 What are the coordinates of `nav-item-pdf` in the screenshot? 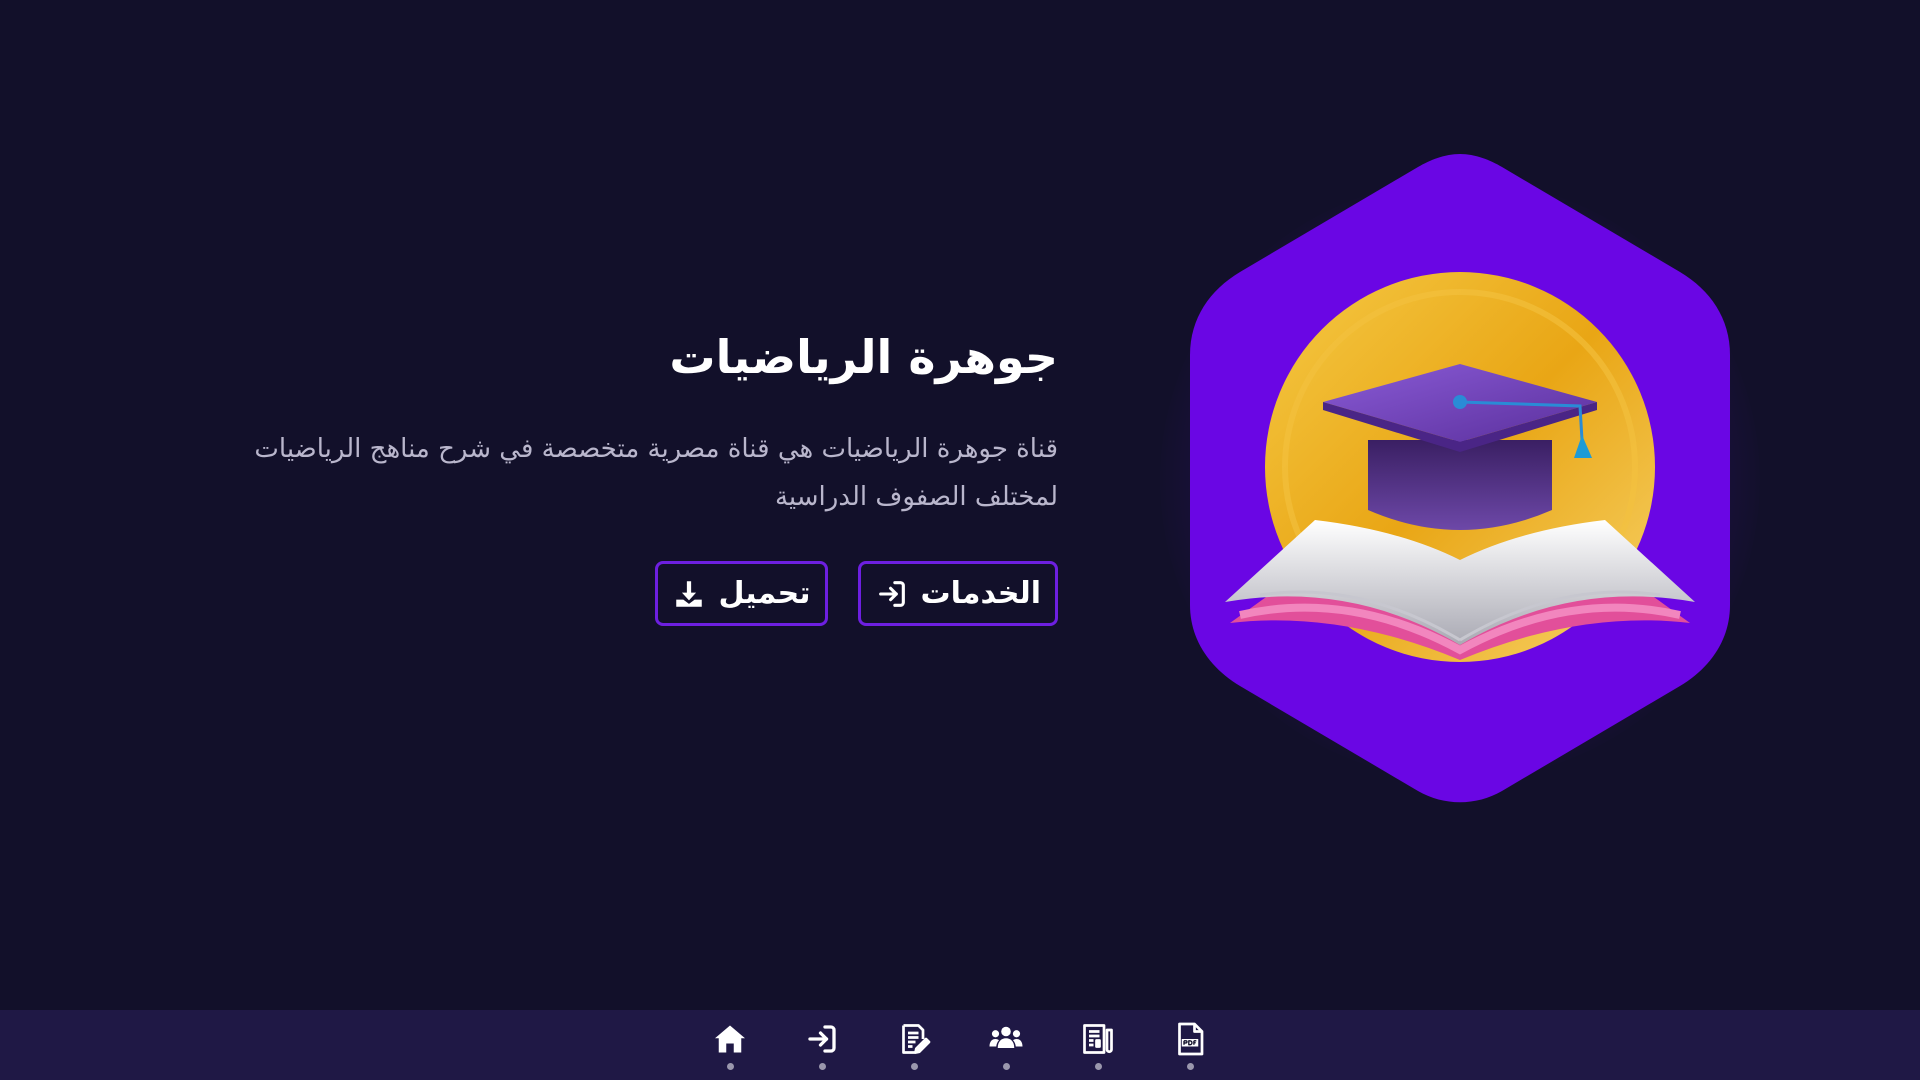 It's located at (1190, 1045).